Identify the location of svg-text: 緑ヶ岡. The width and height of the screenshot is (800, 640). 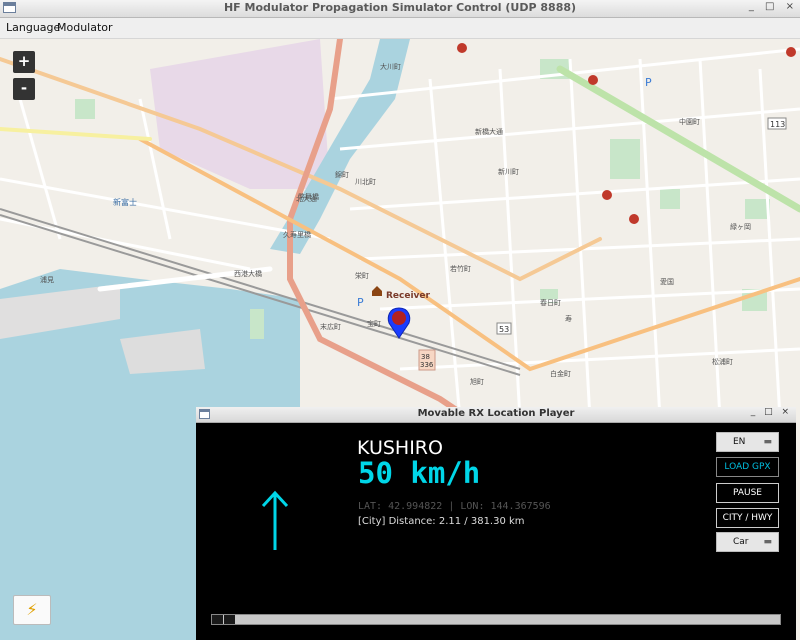
(740, 226).